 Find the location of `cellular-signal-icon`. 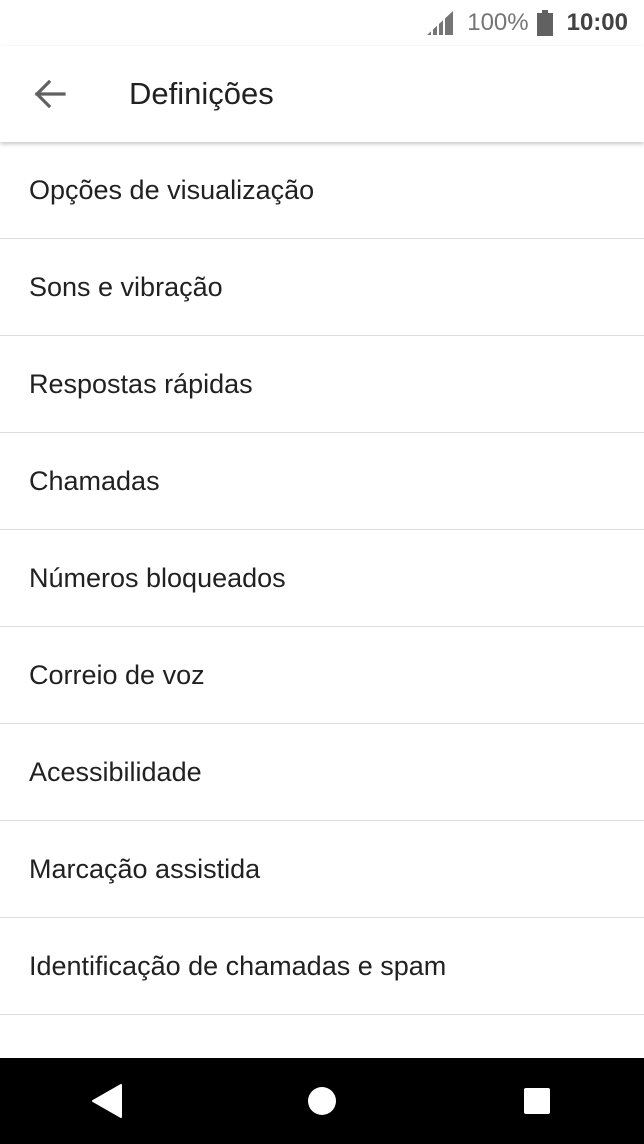

cellular-signal-icon is located at coordinates (440, 23).